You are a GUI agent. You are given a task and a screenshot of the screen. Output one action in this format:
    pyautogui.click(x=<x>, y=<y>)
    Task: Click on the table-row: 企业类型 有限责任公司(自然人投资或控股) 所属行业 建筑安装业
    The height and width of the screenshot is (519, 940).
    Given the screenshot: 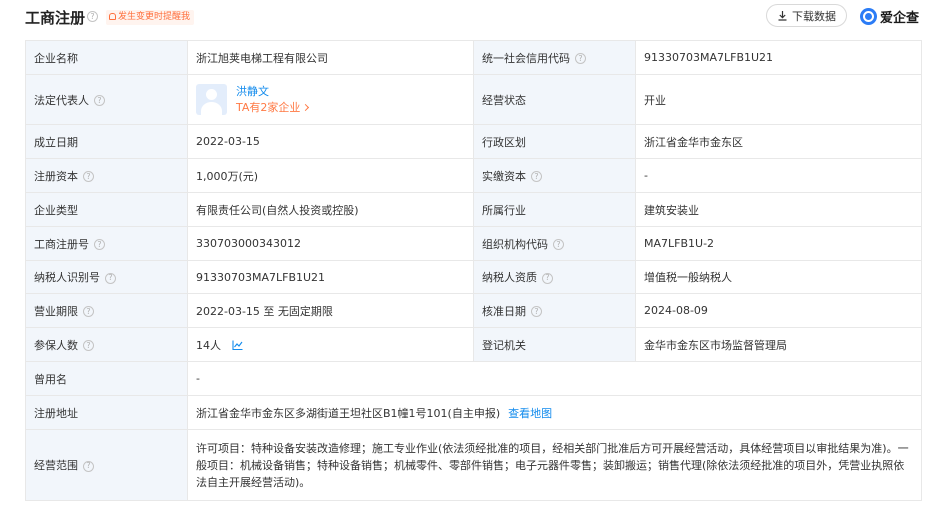 What is the action you would take?
    pyautogui.click(x=473, y=209)
    